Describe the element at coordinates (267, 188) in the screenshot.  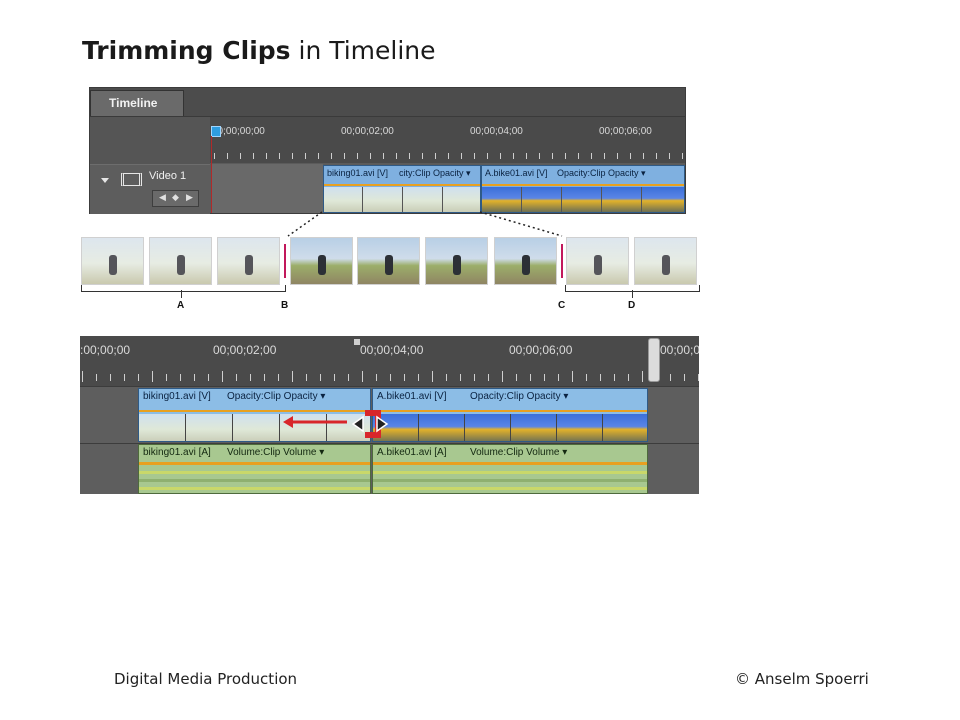
I see `track-empty-area` at that location.